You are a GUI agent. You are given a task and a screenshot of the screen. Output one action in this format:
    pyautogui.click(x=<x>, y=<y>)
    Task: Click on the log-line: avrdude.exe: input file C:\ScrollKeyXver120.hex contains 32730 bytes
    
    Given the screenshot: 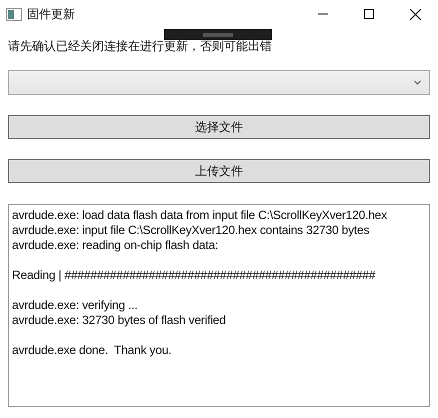 What is the action you would take?
    pyautogui.click(x=191, y=230)
    